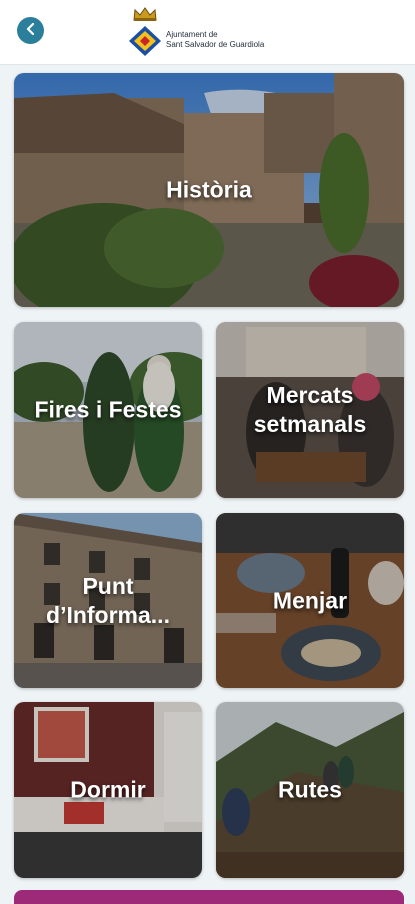 This screenshot has width=415, height=904. What do you see at coordinates (192, 34) in the screenshot?
I see `org-name-line1: Ajuntament de` at bounding box center [192, 34].